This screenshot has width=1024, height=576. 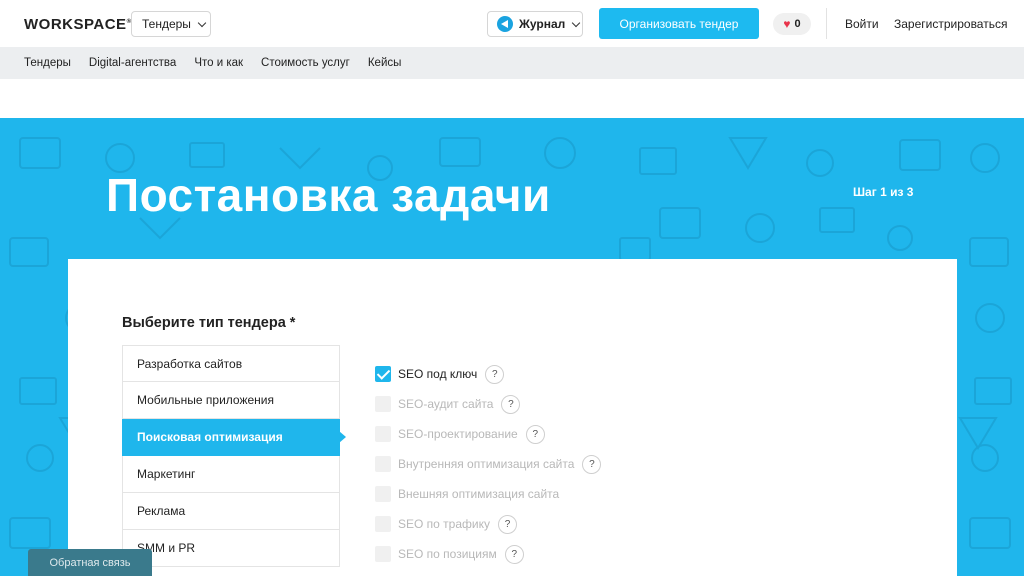 I want to click on tenders-dropdown: Тендеры, so click(x=171, y=24).